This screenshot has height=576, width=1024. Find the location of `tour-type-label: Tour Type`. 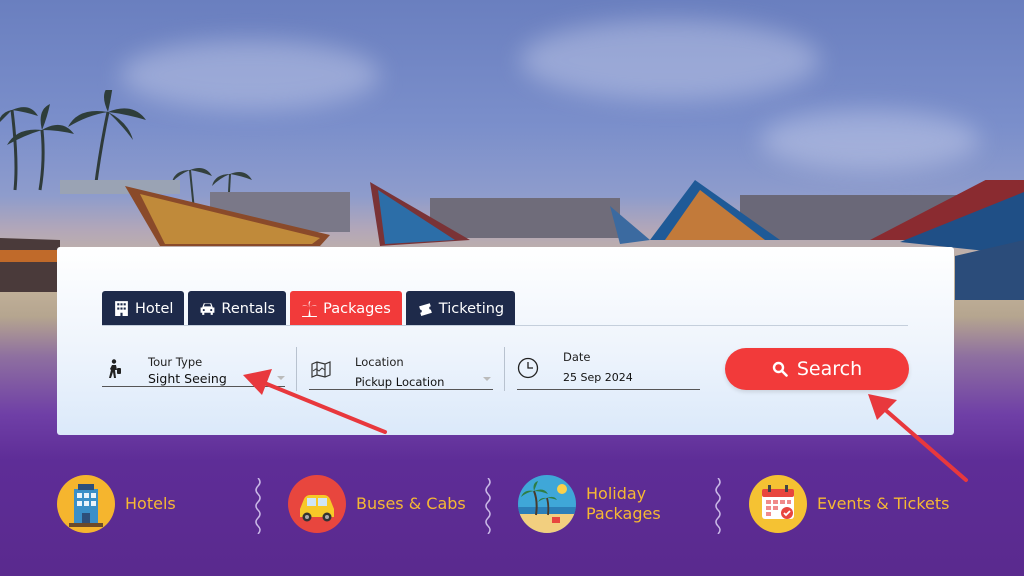

tour-type-label: Tour Type is located at coordinates (175, 362).